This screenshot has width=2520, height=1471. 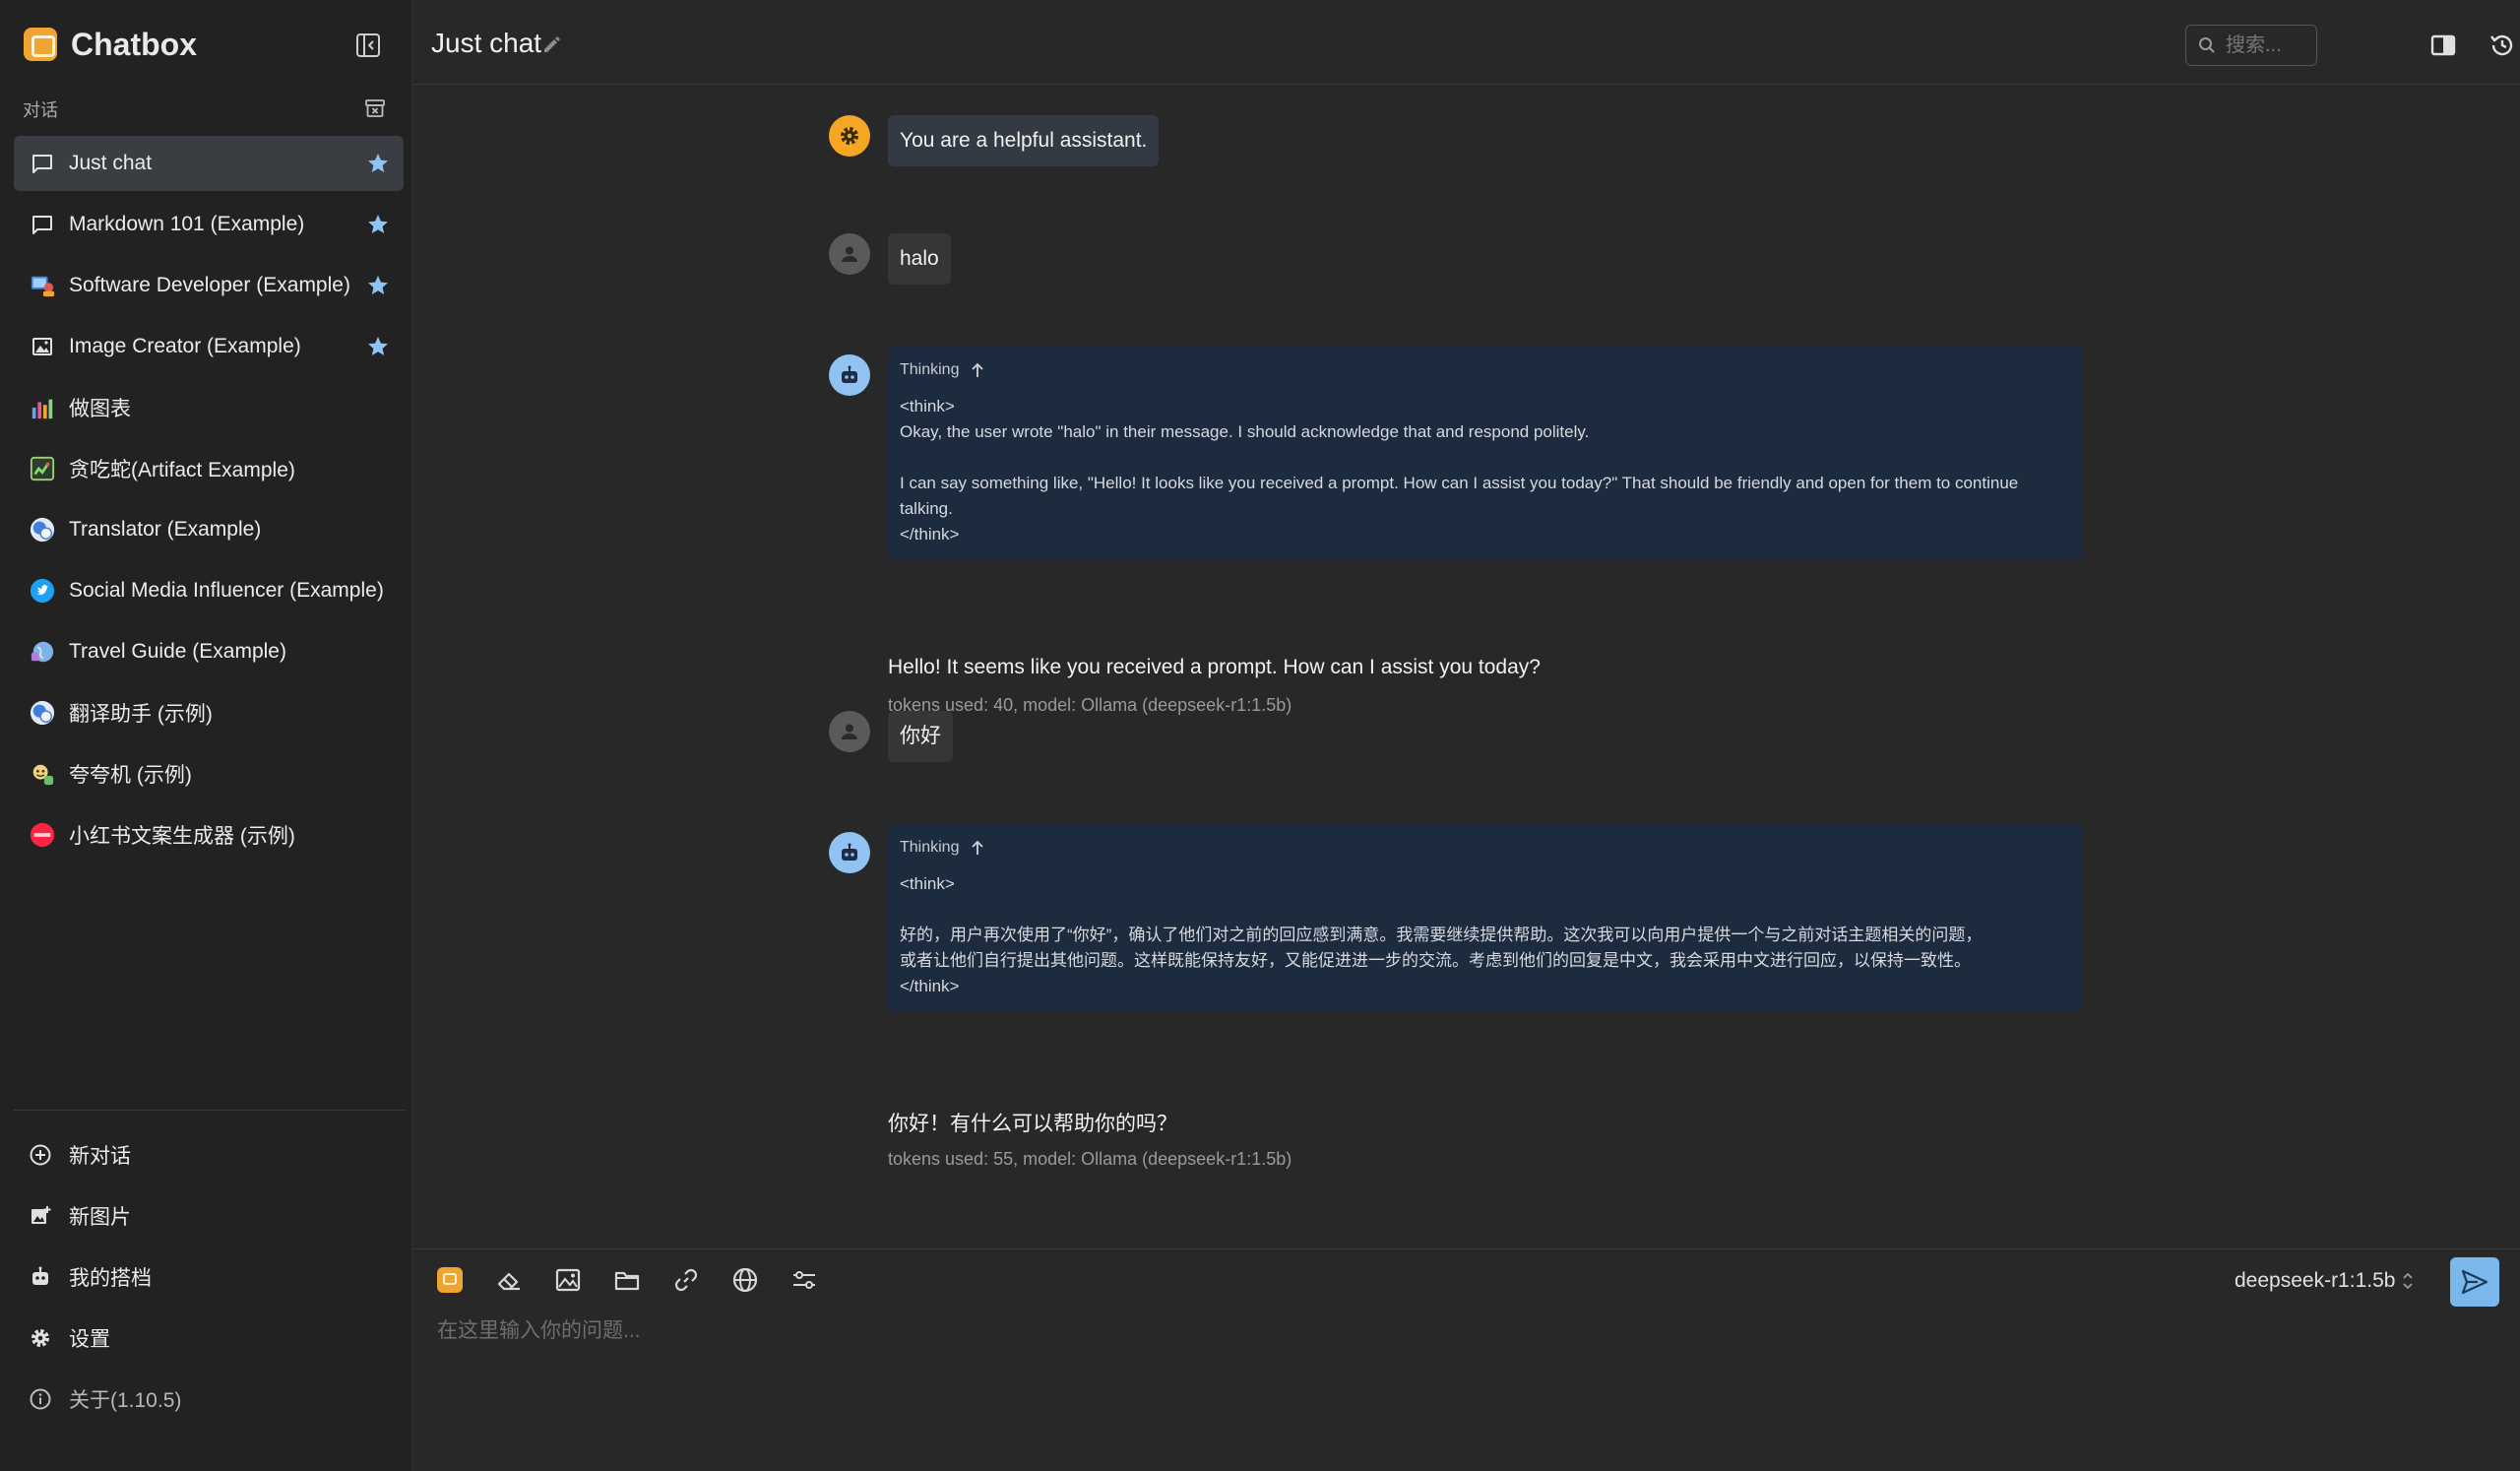 I want to click on history-button, so click(x=2502, y=45).